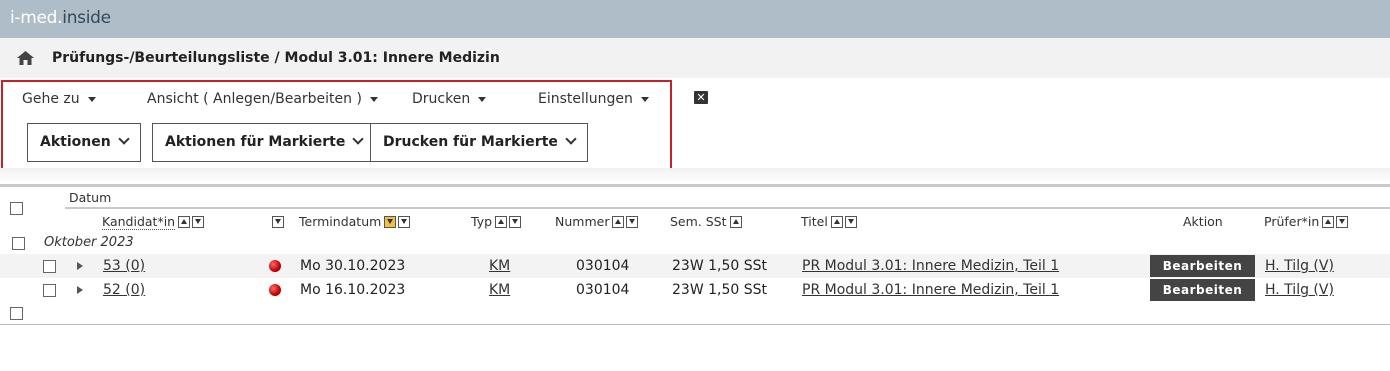  Describe the element at coordinates (124, 266) in the screenshot. I see `candidate-link: 53 (0)` at that location.